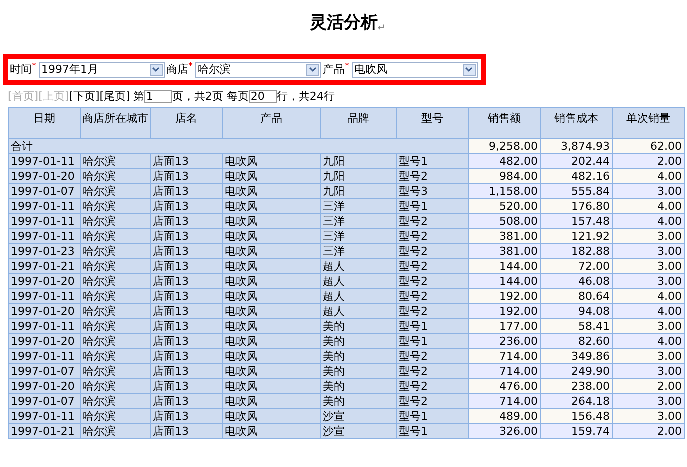 Image resolution: width=687 pixels, height=467 pixels. Describe the element at coordinates (138, 96) in the screenshot. I see `pager-text: 第` at that location.